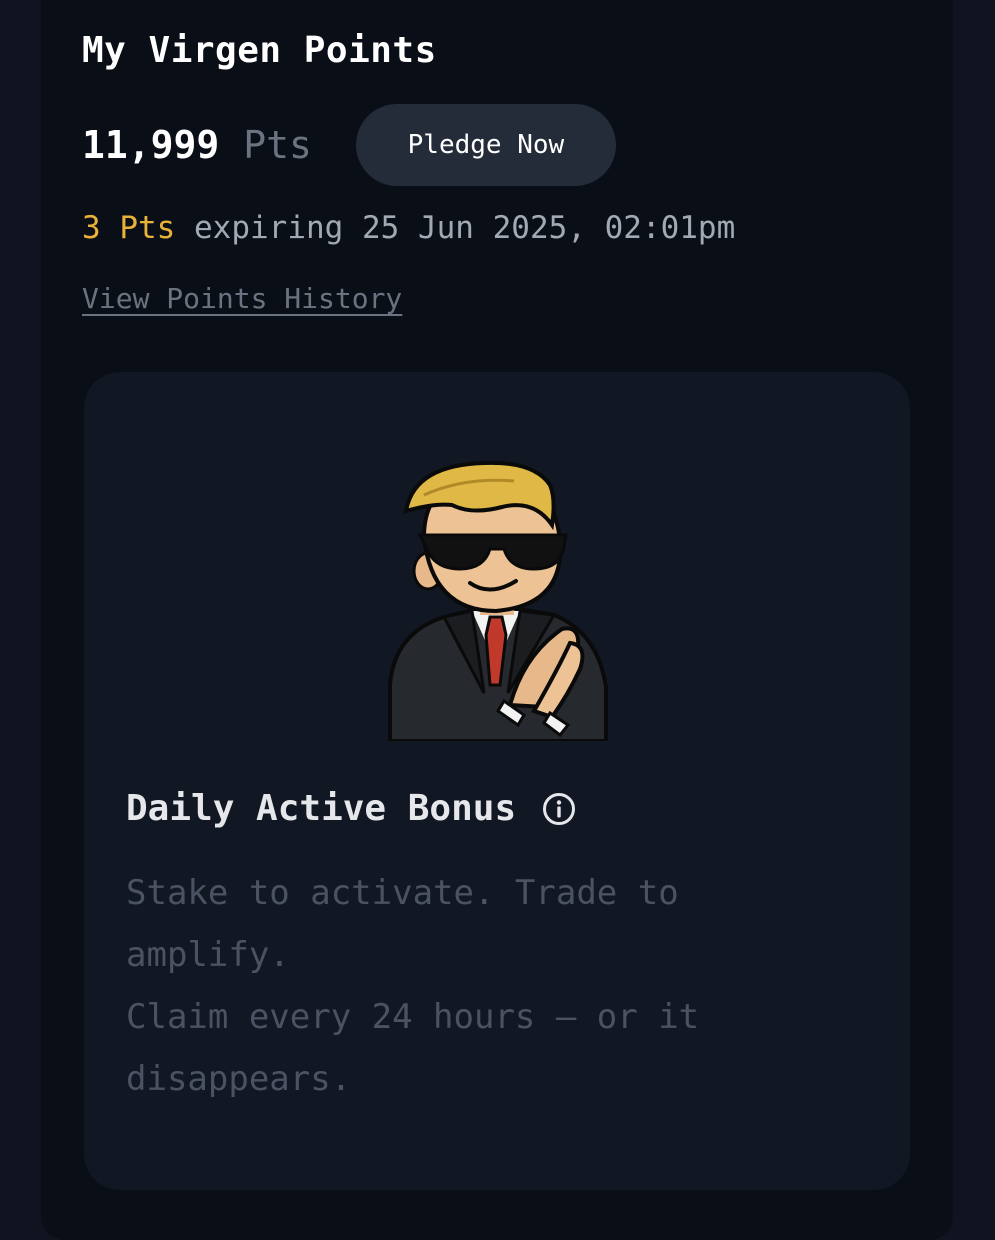  Describe the element at coordinates (151, 145) in the screenshot. I see `points-balance: 11,999` at that location.